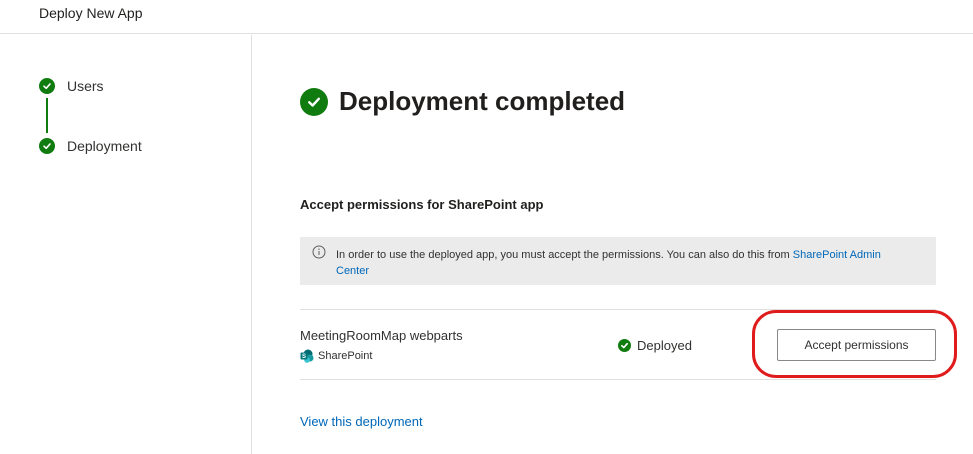  I want to click on section-title: Accept permissions for SharePoint app, so click(422, 204).